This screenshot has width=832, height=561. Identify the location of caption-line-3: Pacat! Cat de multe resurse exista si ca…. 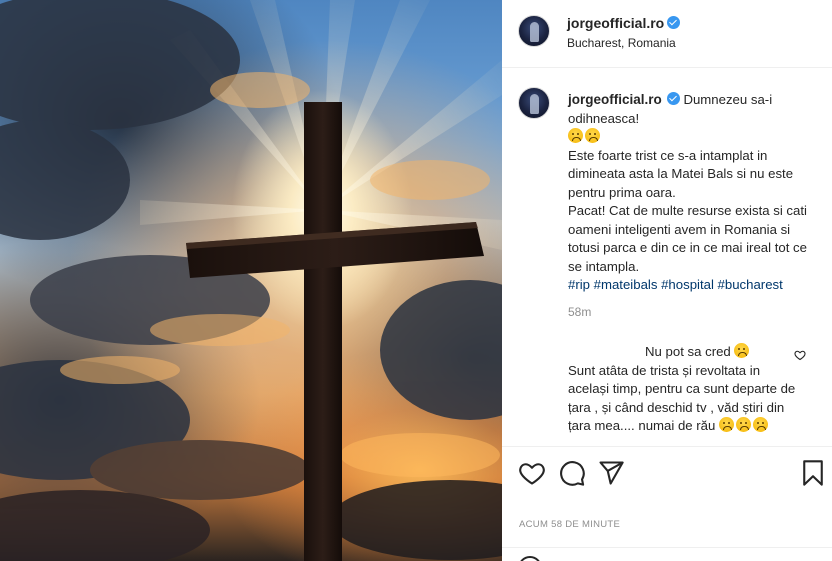
(687, 238).